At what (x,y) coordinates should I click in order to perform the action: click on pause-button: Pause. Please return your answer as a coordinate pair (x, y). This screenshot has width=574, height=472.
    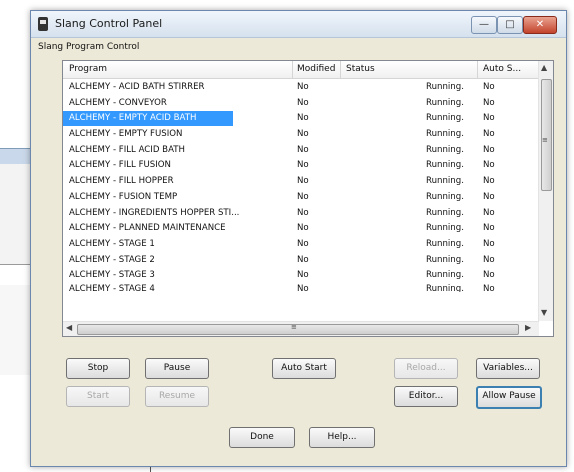
    Looking at the image, I should click on (177, 368).